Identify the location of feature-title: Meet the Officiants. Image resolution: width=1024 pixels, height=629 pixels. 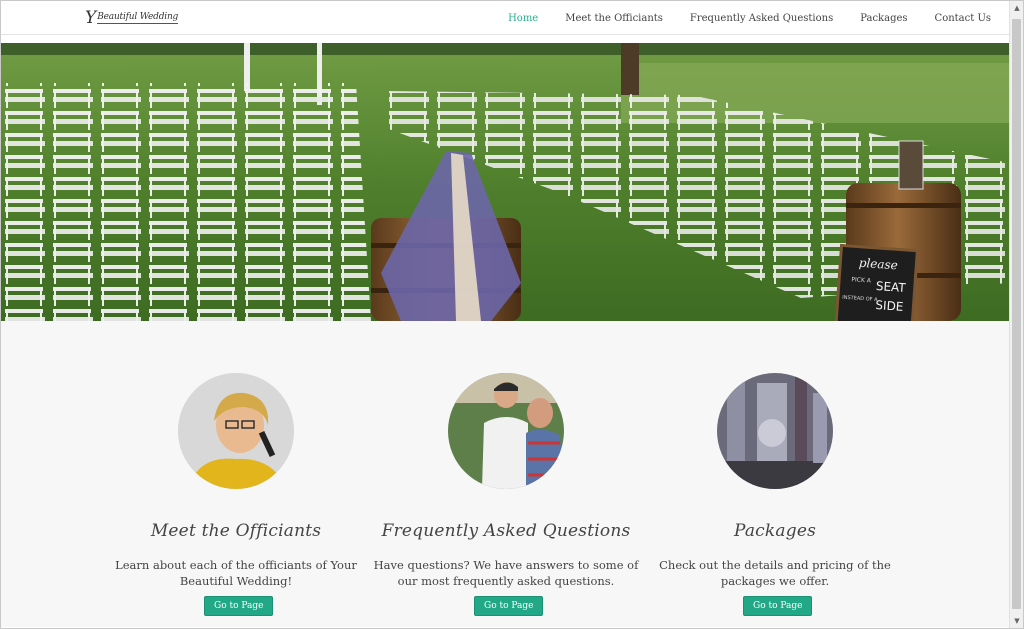
(236, 531).